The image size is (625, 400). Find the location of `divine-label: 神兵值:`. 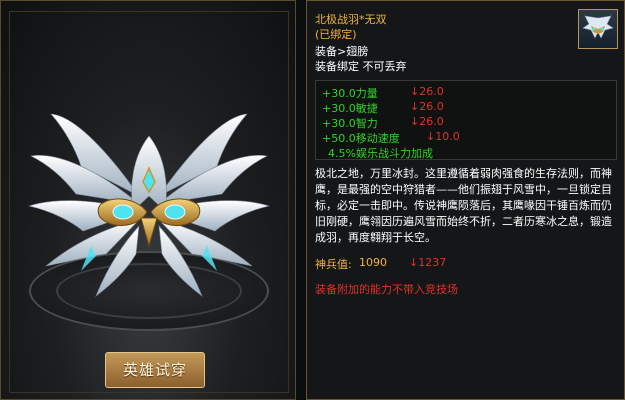

divine-label: 神兵值: is located at coordinates (333, 264).